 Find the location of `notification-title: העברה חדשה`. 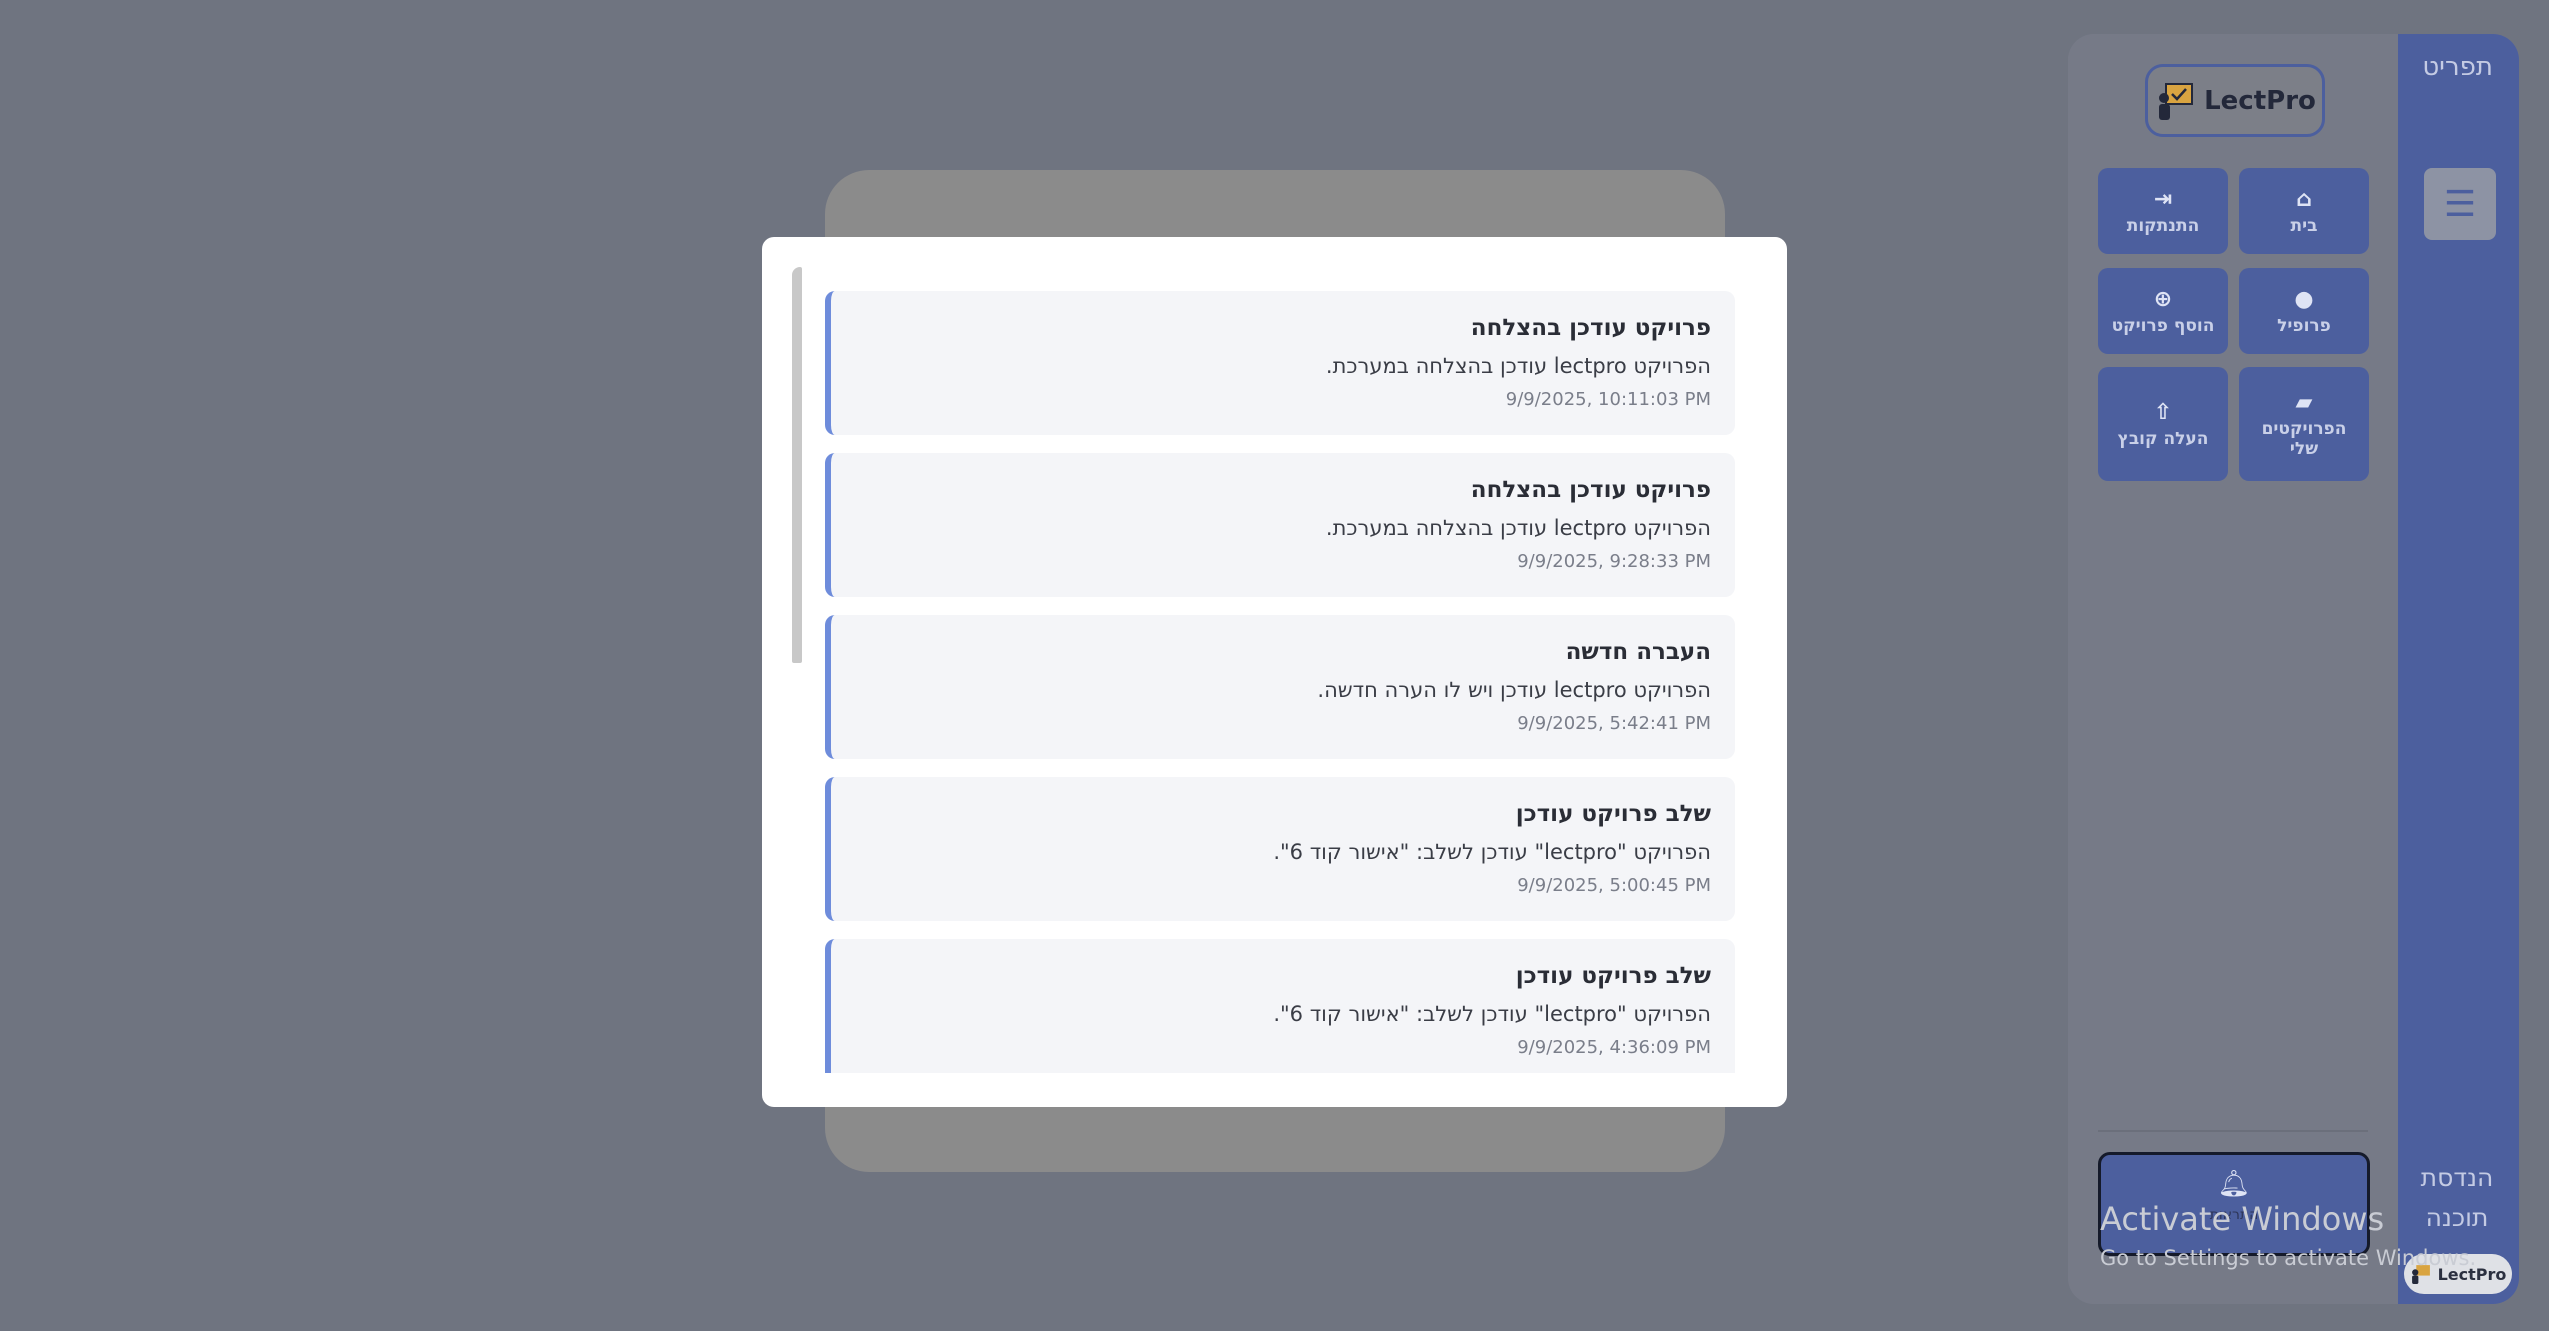

notification-title: העברה חדשה is located at coordinates (1638, 652).